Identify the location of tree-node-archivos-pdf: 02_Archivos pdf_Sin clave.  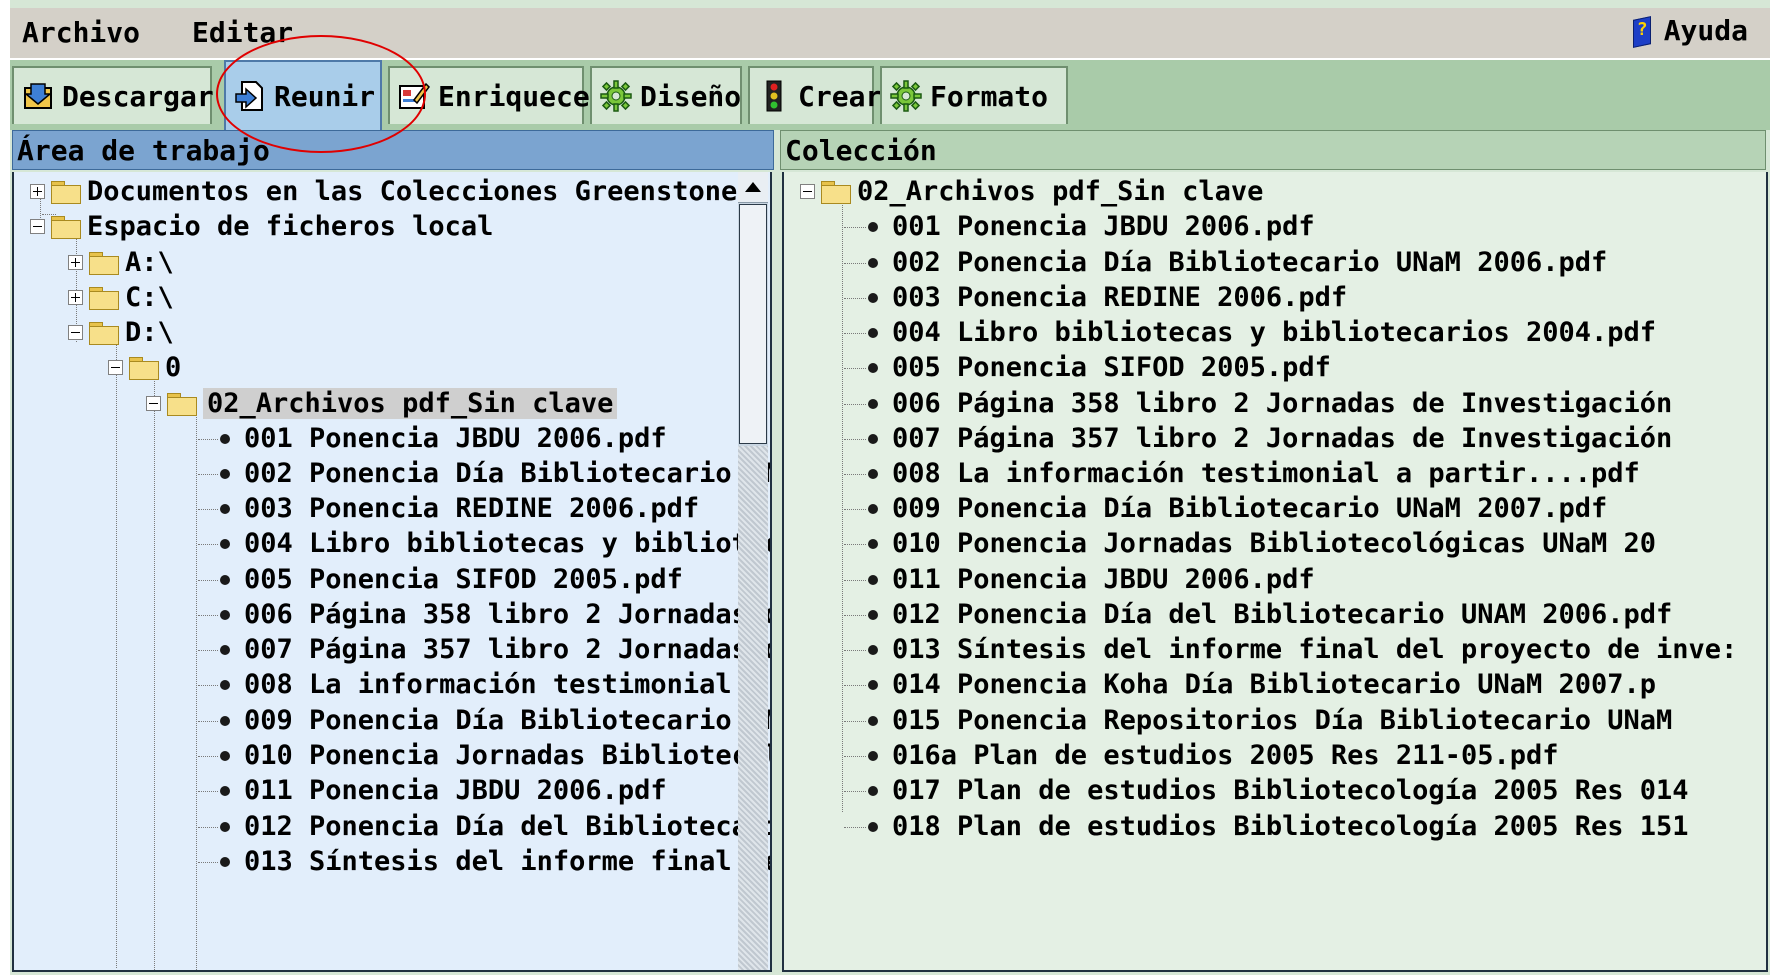
(382, 403).